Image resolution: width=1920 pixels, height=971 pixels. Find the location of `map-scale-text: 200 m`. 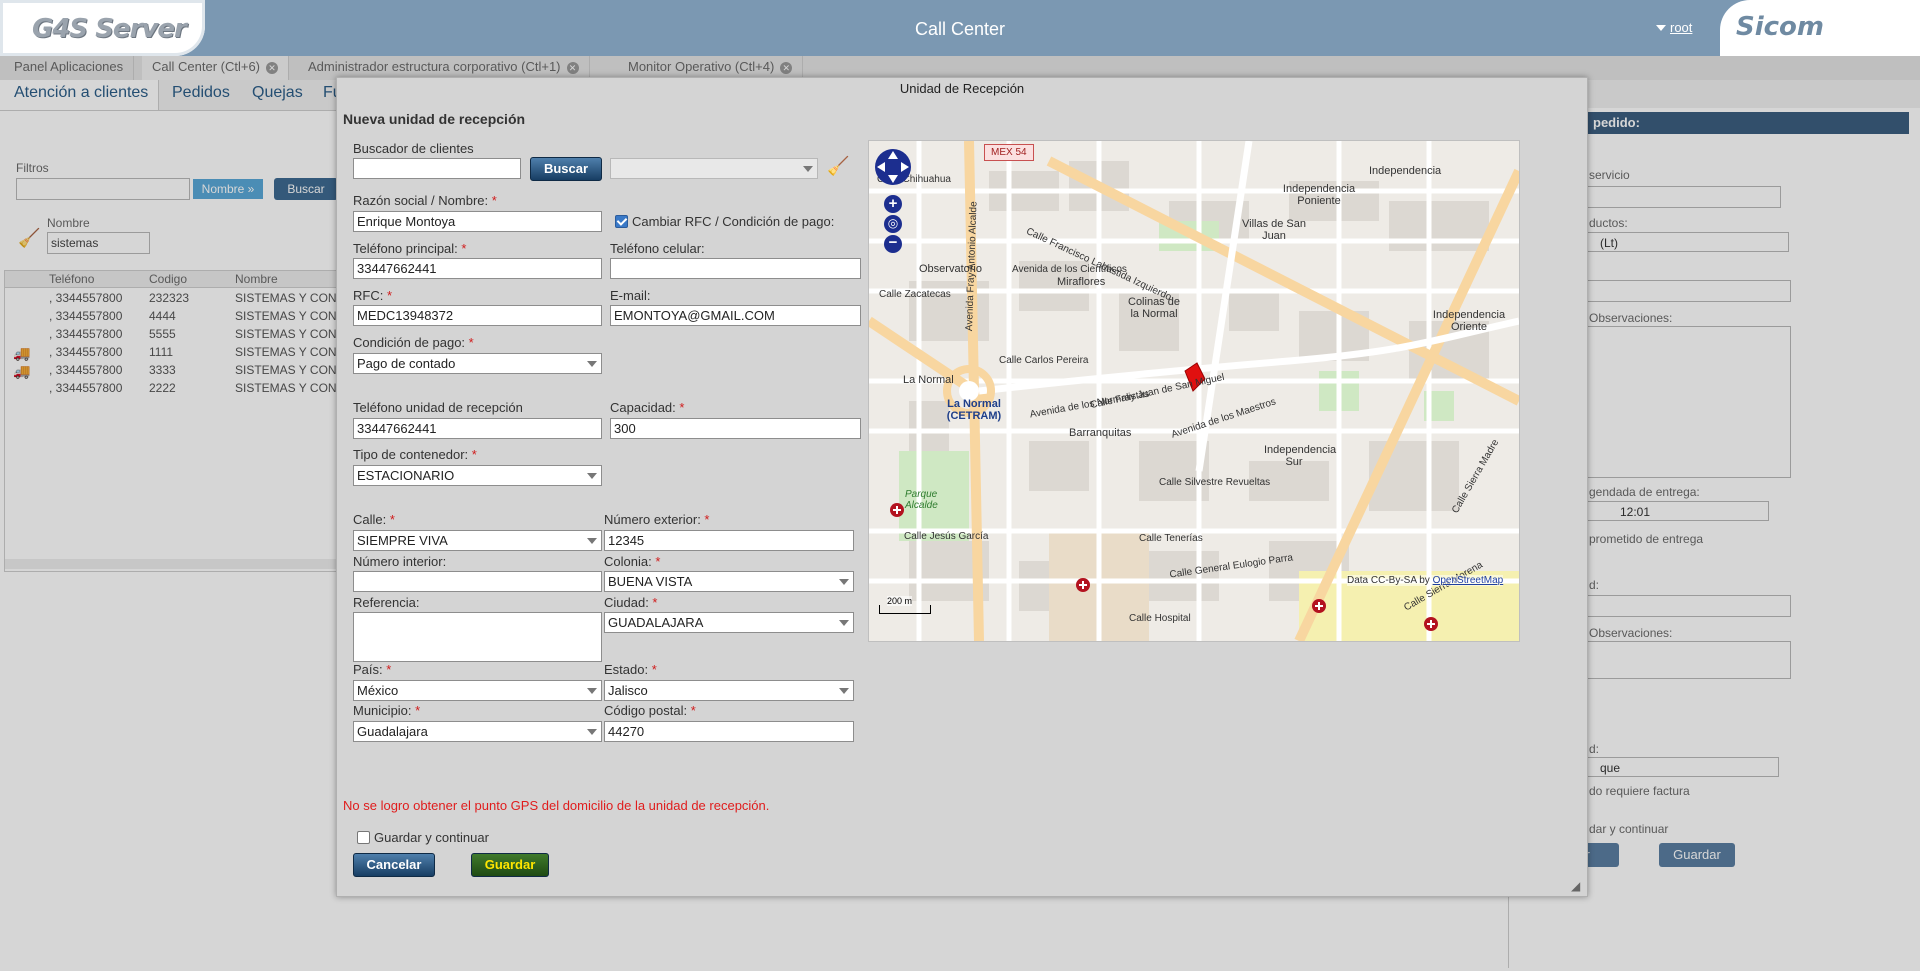

map-scale-text: 200 m is located at coordinates (900, 601).